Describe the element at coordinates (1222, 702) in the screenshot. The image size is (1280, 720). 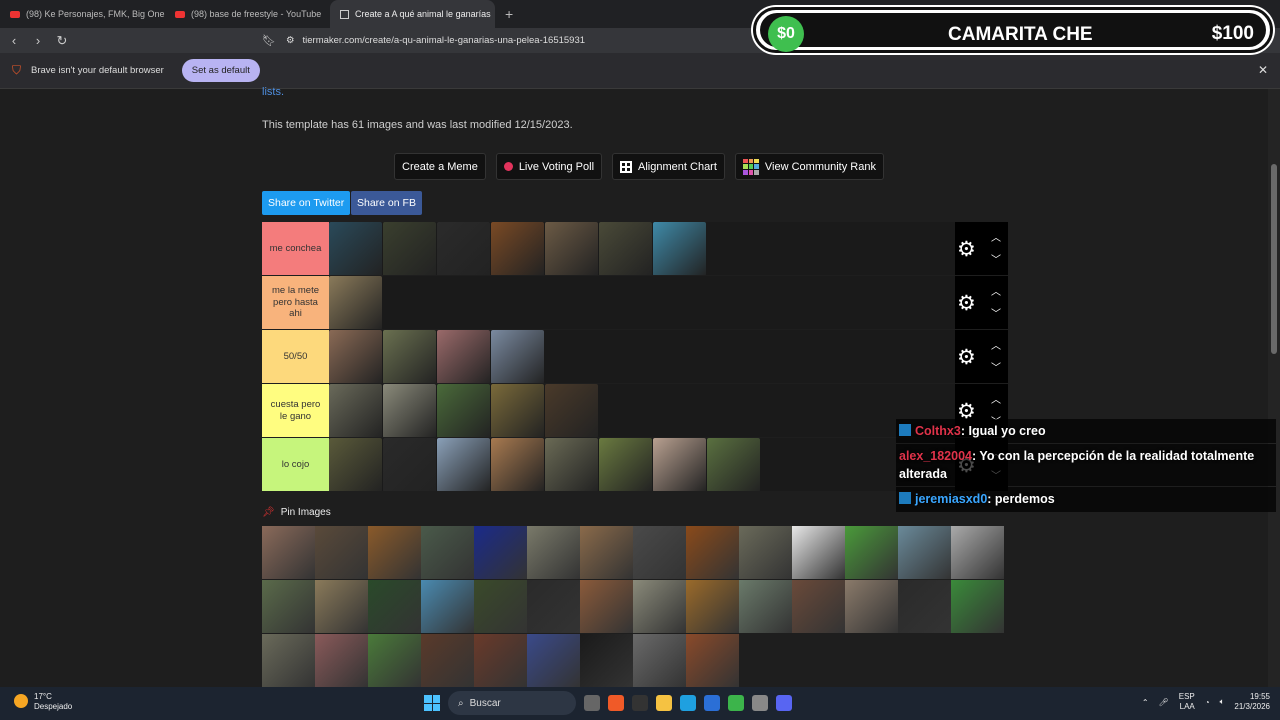
I see `volume-icon: 🔈︎` at that location.